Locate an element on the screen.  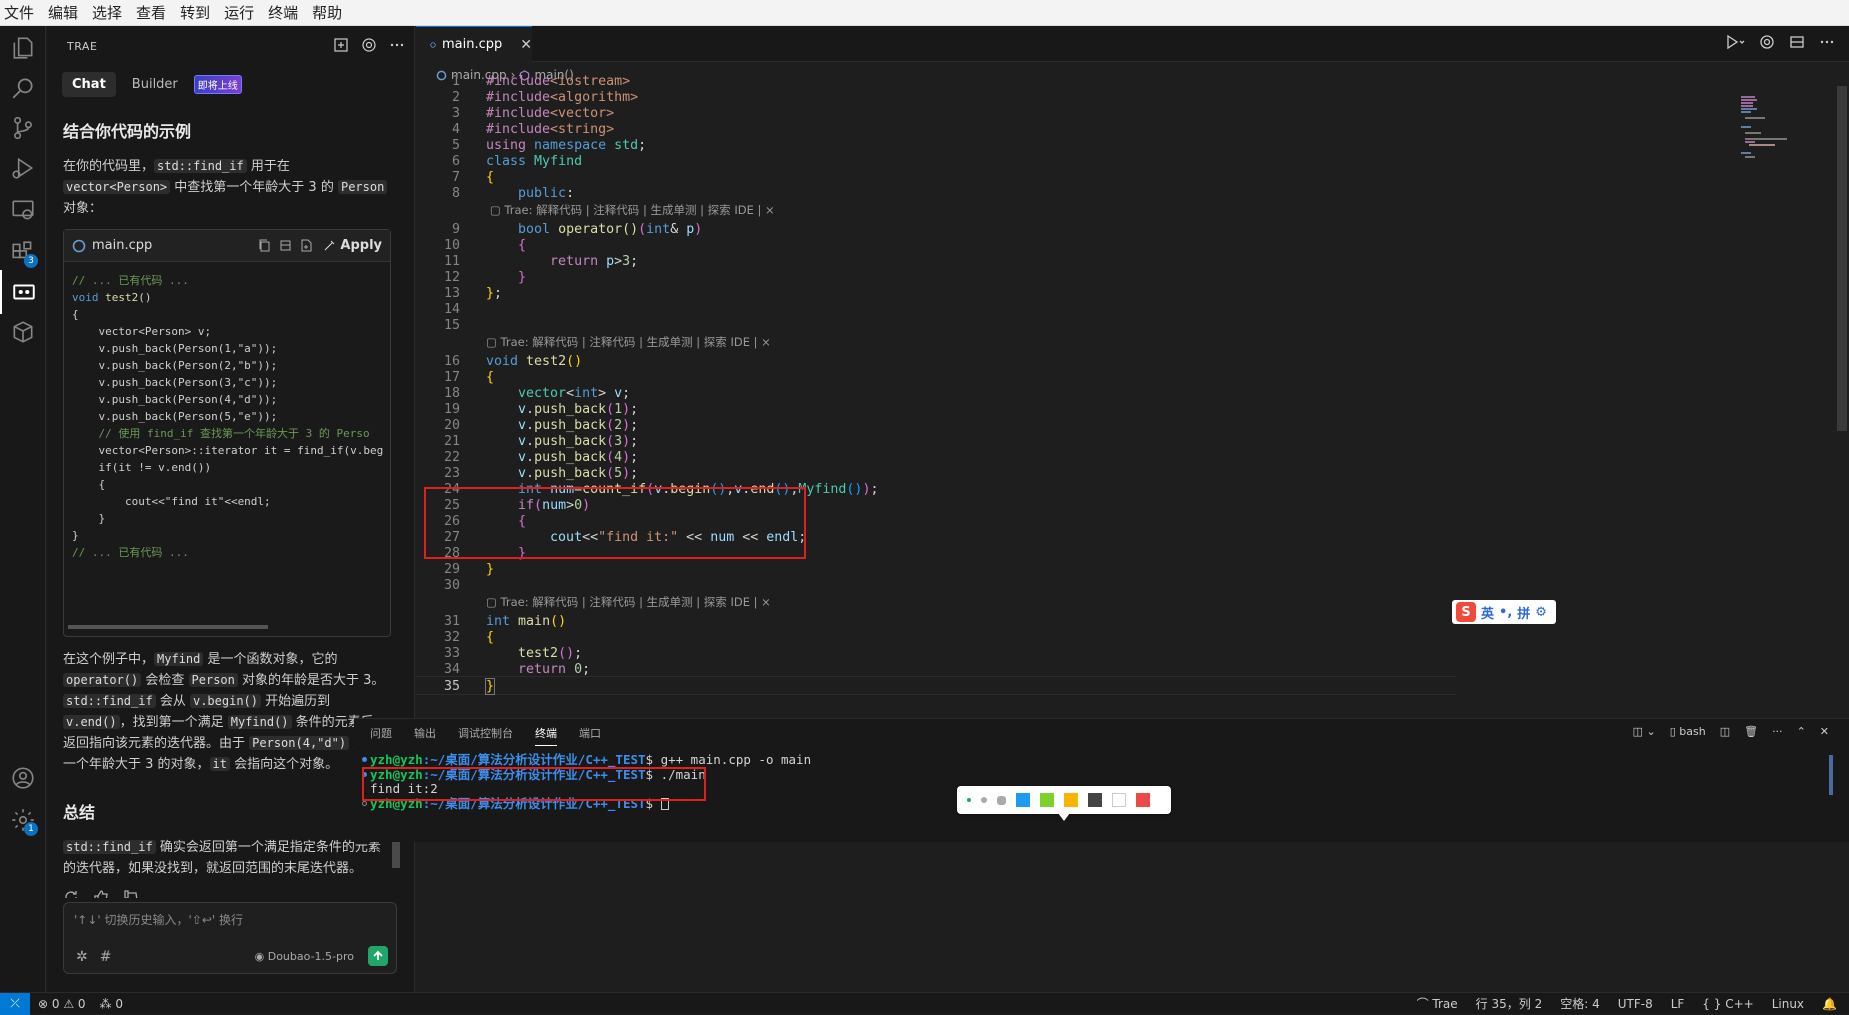
menu-terminal: 终端 is located at coordinates (283, 13).